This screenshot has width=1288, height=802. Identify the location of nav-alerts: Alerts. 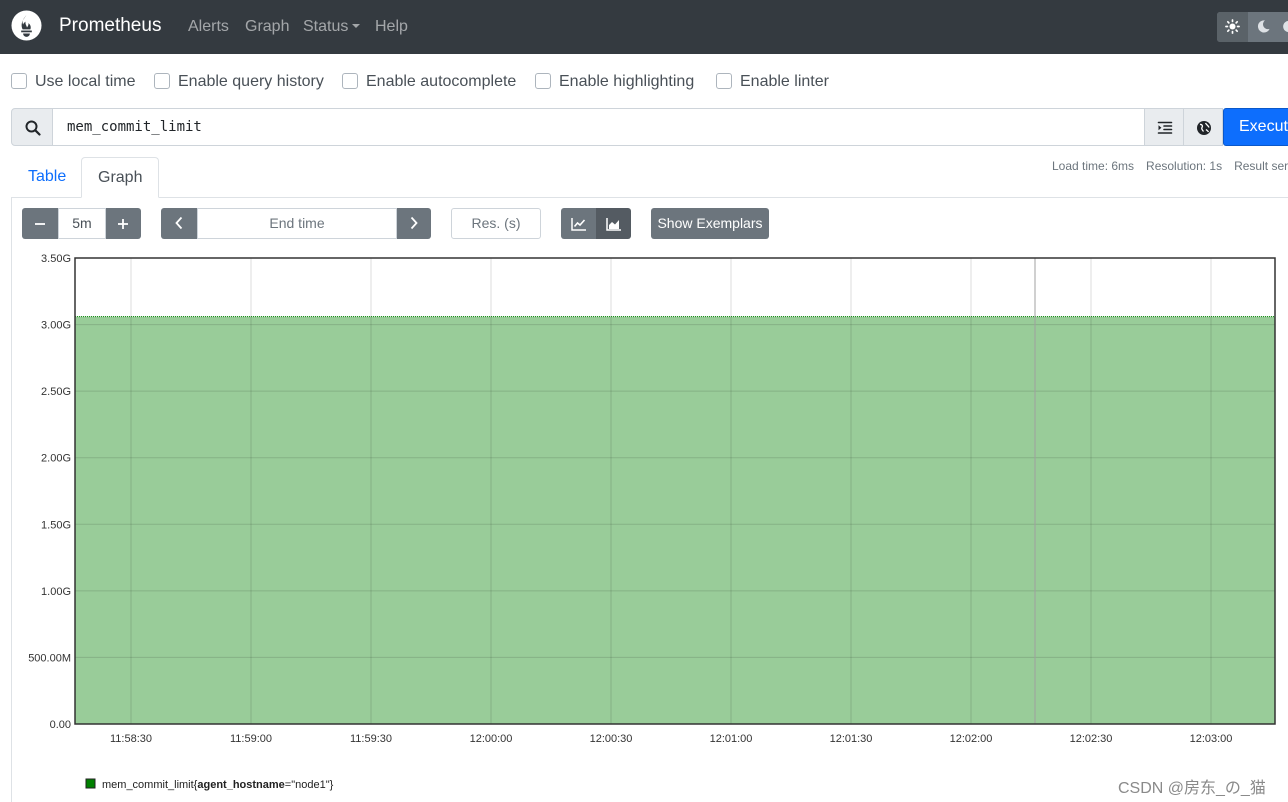
(208, 26).